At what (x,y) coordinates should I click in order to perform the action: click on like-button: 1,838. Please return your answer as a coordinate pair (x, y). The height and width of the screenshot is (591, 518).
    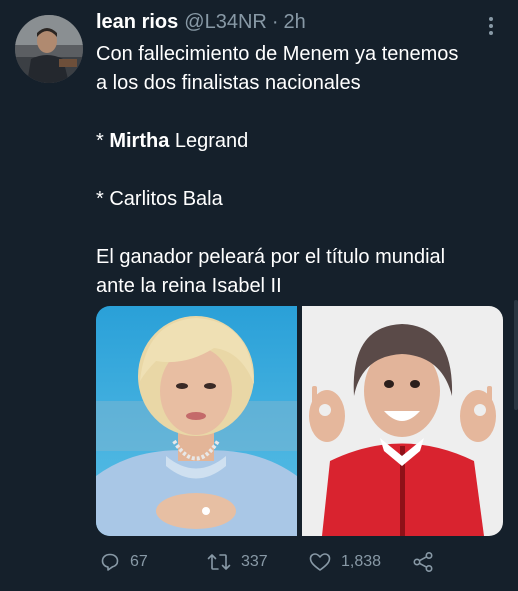
    Looking at the image, I should click on (345, 562).